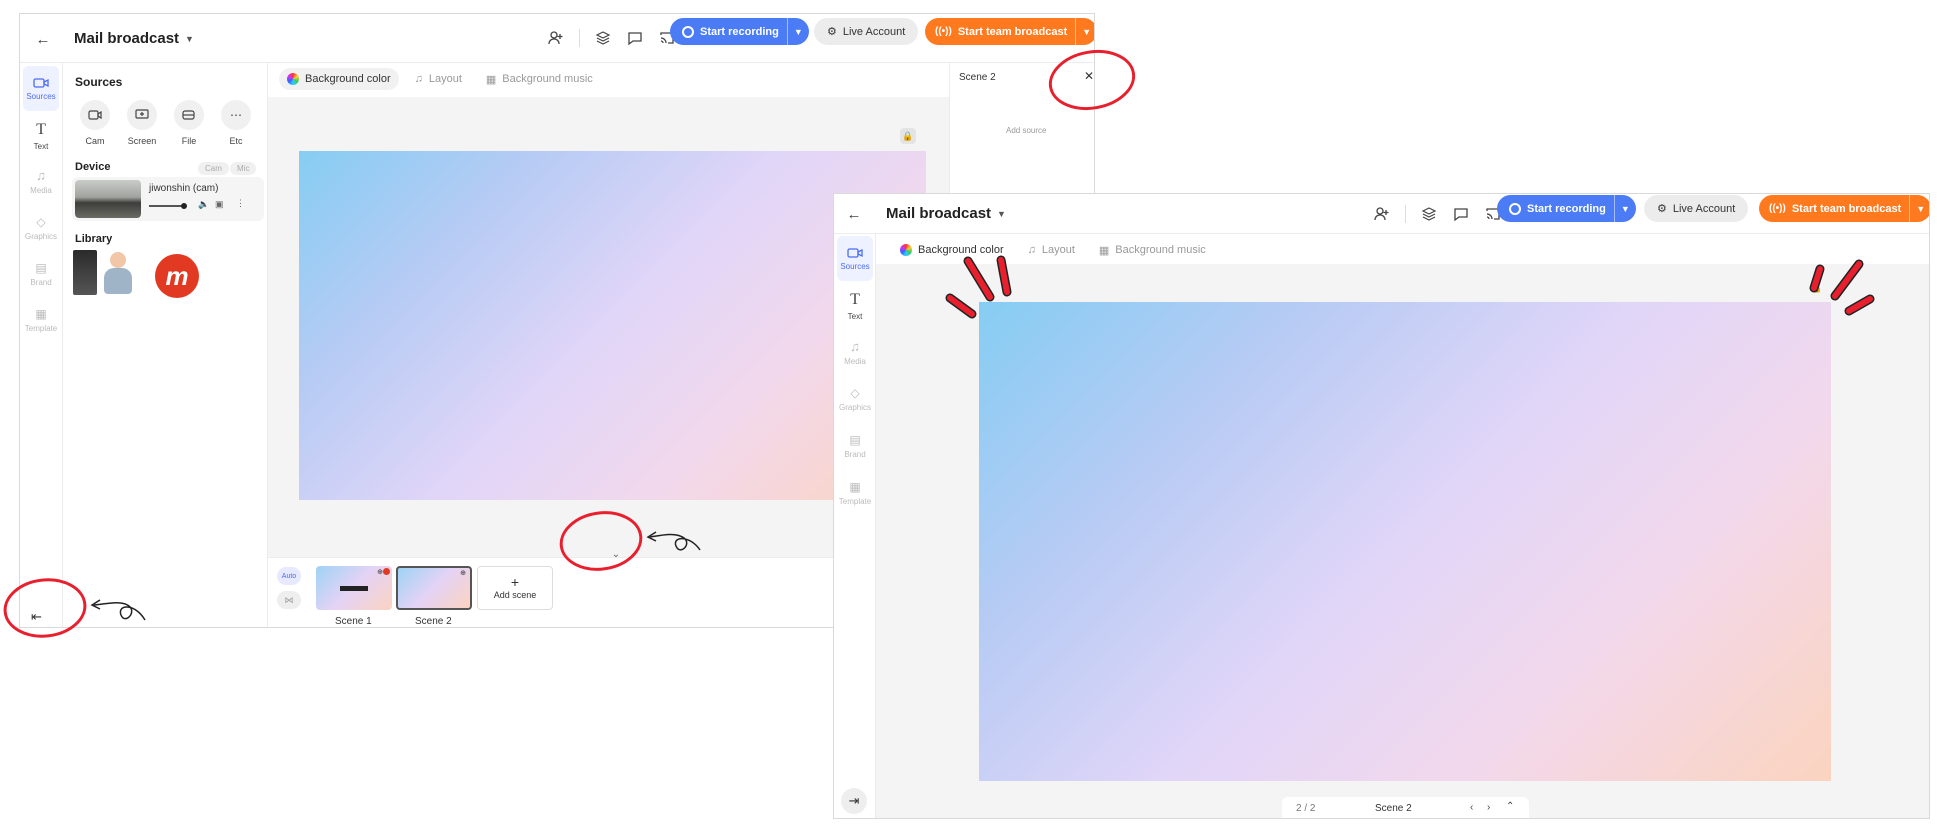 This screenshot has height=829, width=1937. Describe the element at coordinates (203, 204) in the screenshot. I see `speaker-icon: 🔈` at that location.